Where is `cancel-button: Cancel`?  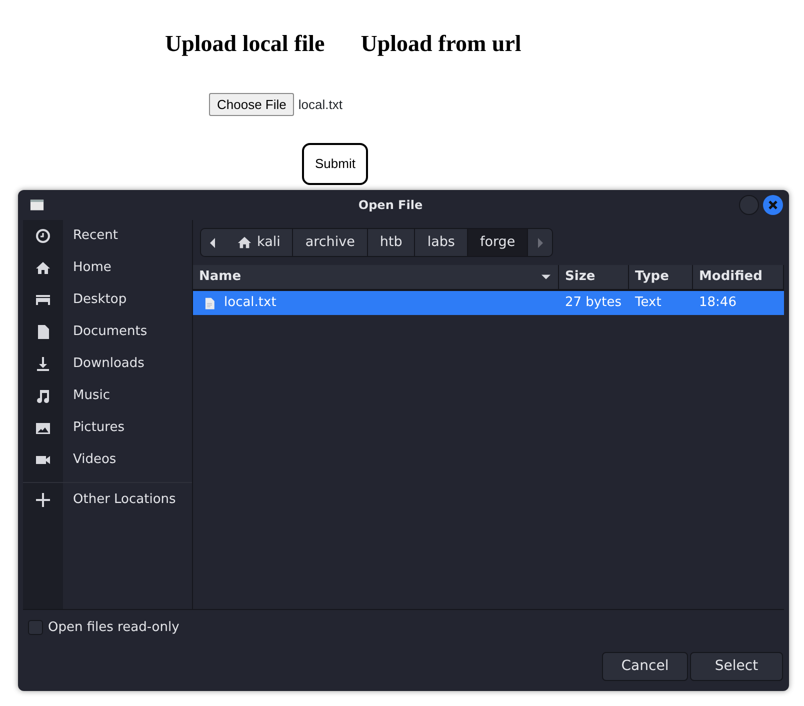
cancel-button: Cancel is located at coordinates (645, 666).